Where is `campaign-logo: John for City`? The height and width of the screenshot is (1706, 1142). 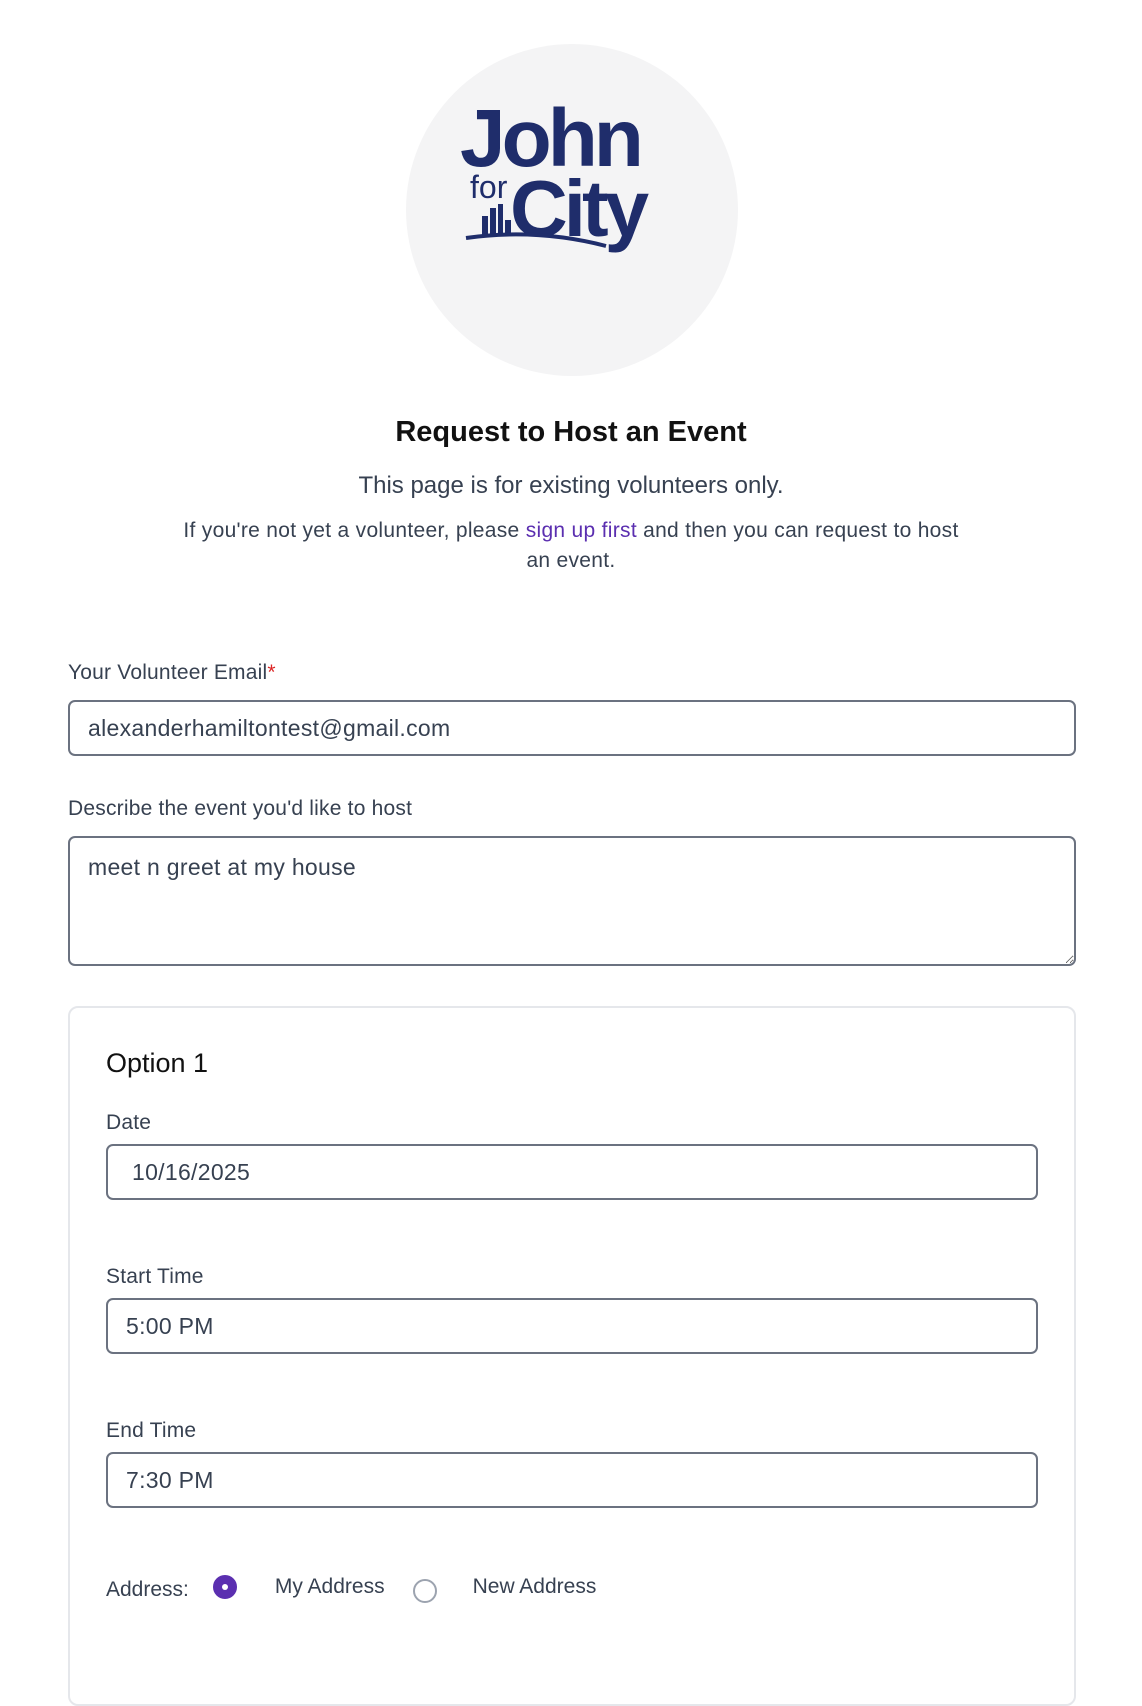 campaign-logo: John for City is located at coordinates (557, 173).